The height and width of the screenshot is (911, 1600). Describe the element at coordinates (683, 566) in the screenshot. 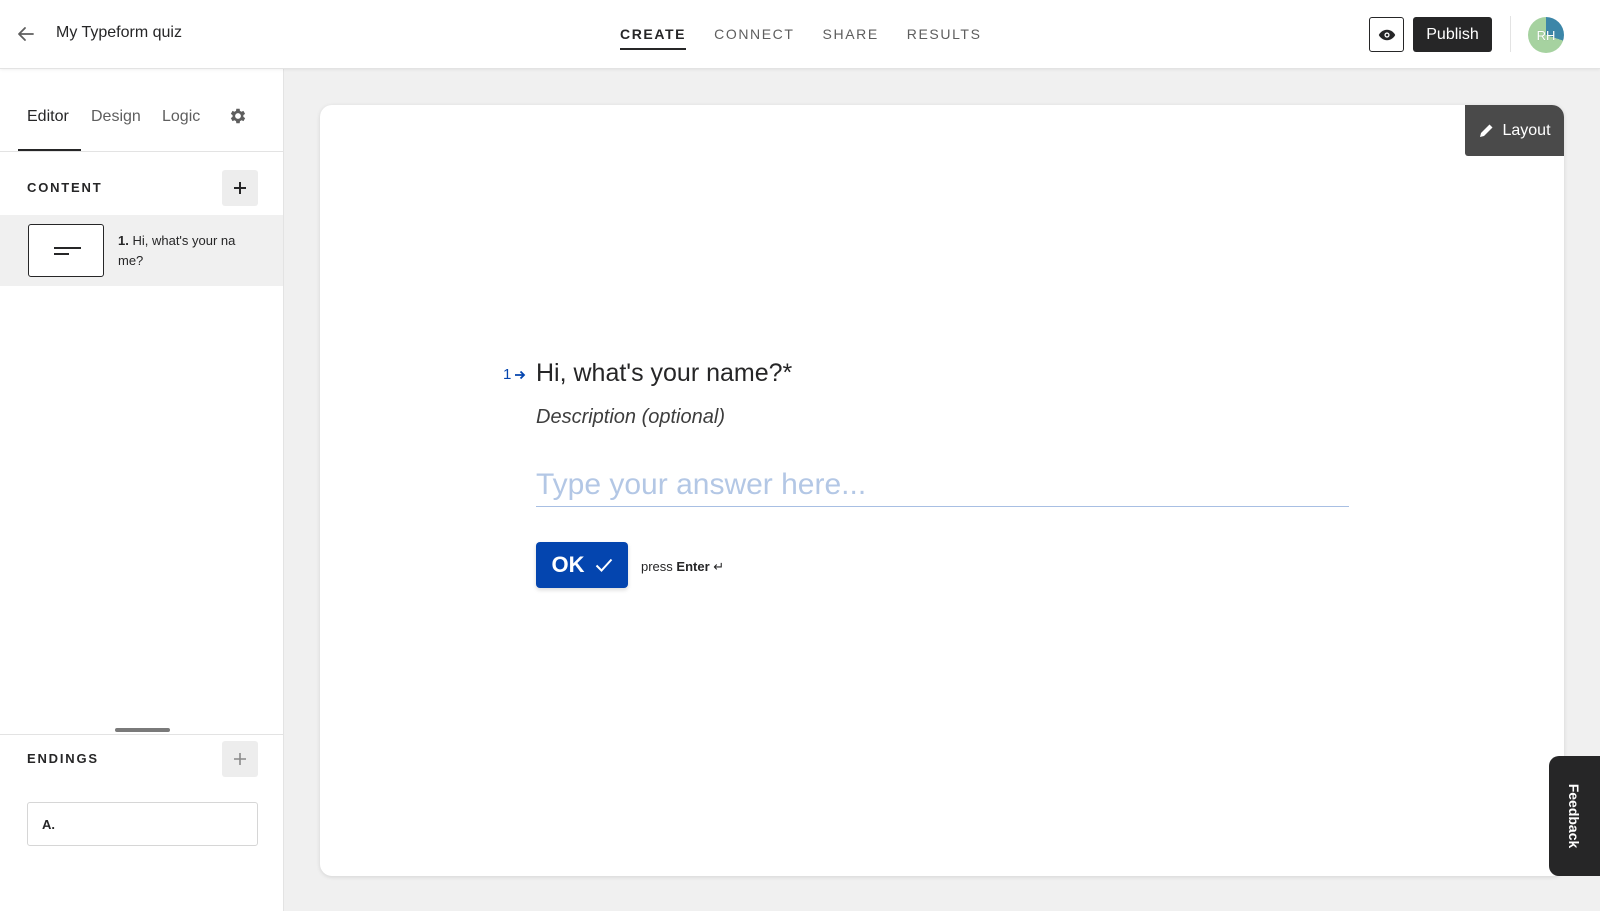

I see `press-enter-hint: press Enter ↵` at that location.